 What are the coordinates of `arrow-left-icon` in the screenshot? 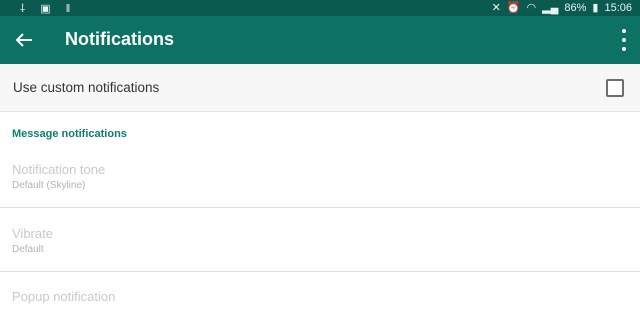 It's located at (23, 40).